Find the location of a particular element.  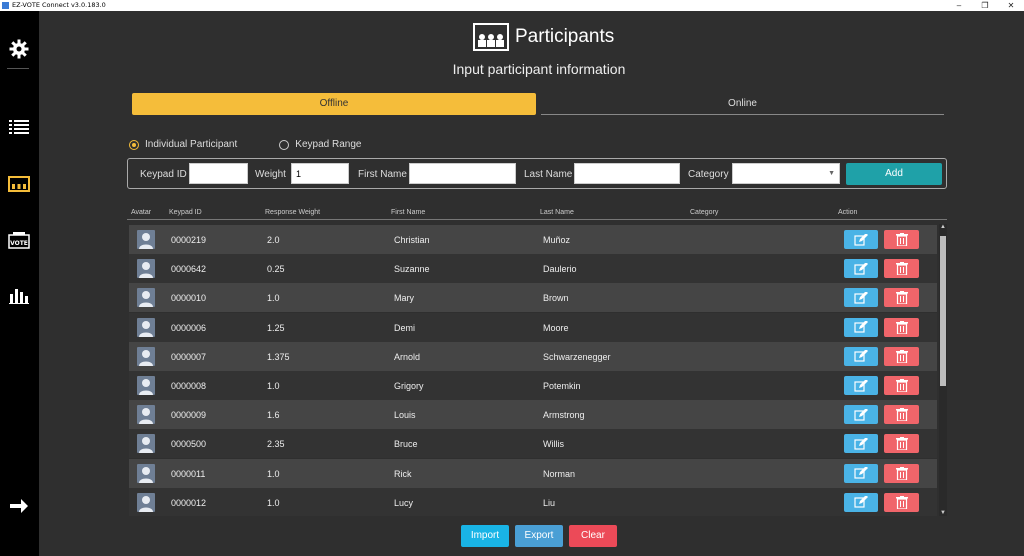

cell-response-weight: 1.375 is located at coordinates (278, 356).